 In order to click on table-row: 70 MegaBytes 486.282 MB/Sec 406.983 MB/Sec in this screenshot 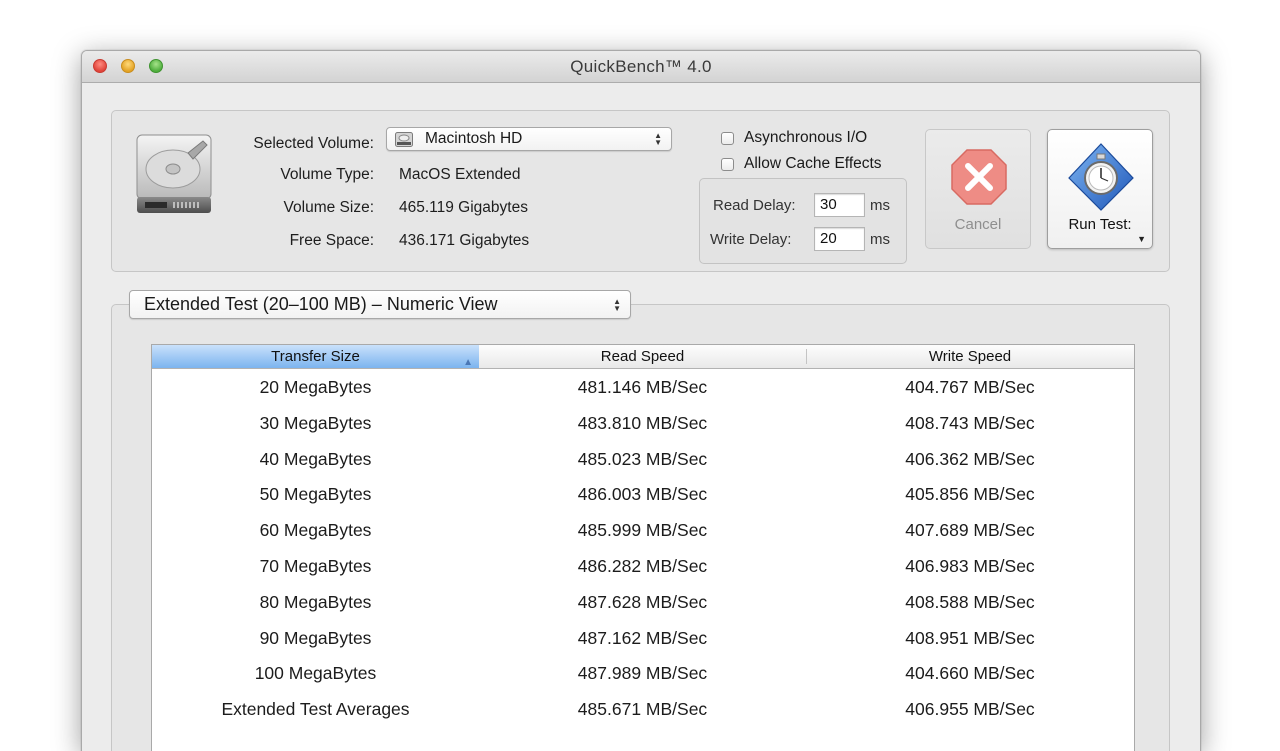, I will do `click(643, 566)`.